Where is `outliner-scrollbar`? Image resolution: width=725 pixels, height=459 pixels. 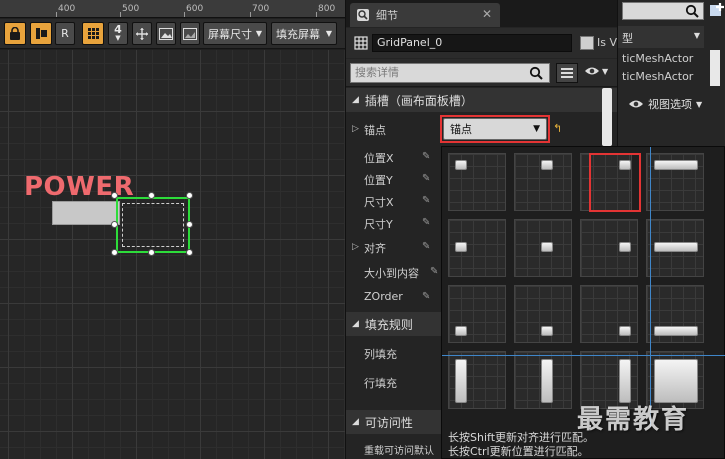
outliner-scrollbar is located at coordinates (715, 68).